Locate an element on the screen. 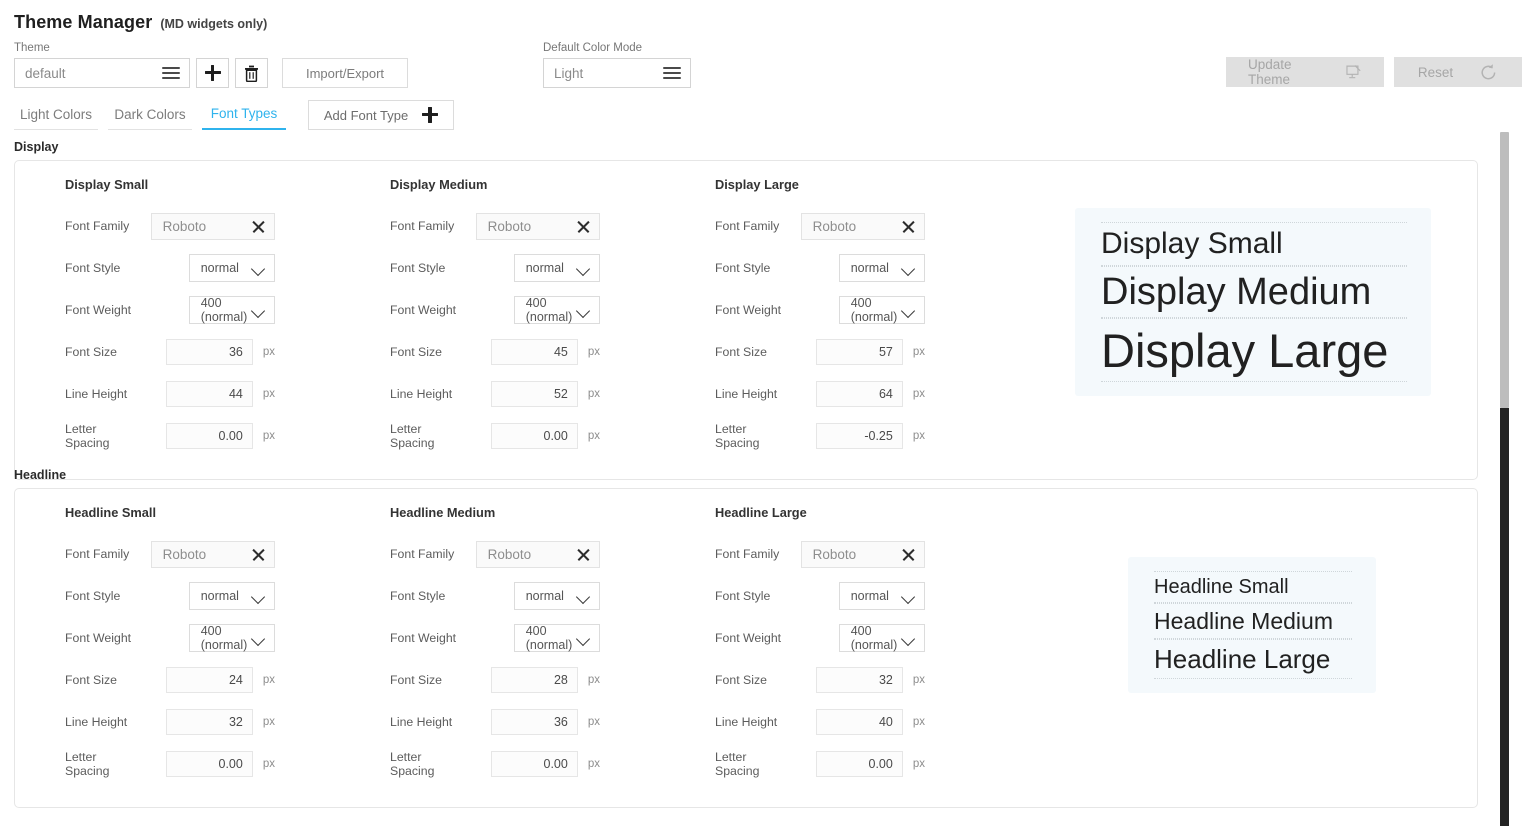 Image resolution: width=1536 pixels, height=826 pixels. delete-theme-button is located at coordinates (251, 73).